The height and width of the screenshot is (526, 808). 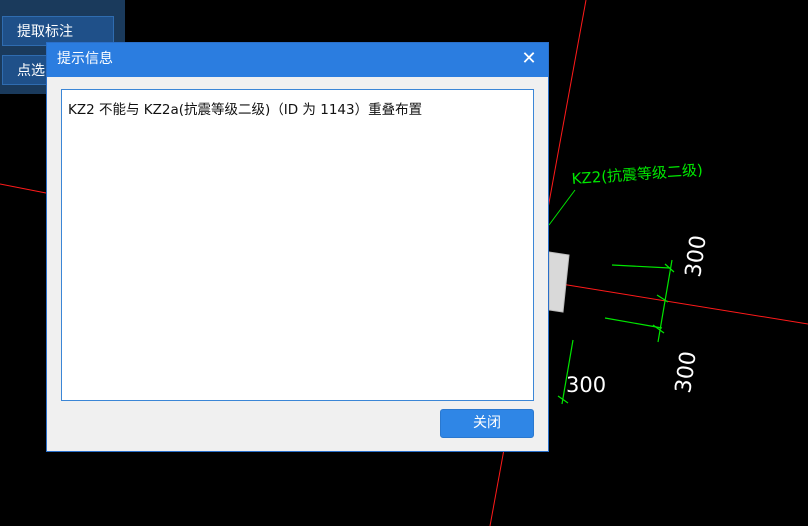 I want to click on message-text: KZ2 不能与 KZ2a(抗震等级二级)（ID 为 1143）重叠布置, so click(x=245, y=110).